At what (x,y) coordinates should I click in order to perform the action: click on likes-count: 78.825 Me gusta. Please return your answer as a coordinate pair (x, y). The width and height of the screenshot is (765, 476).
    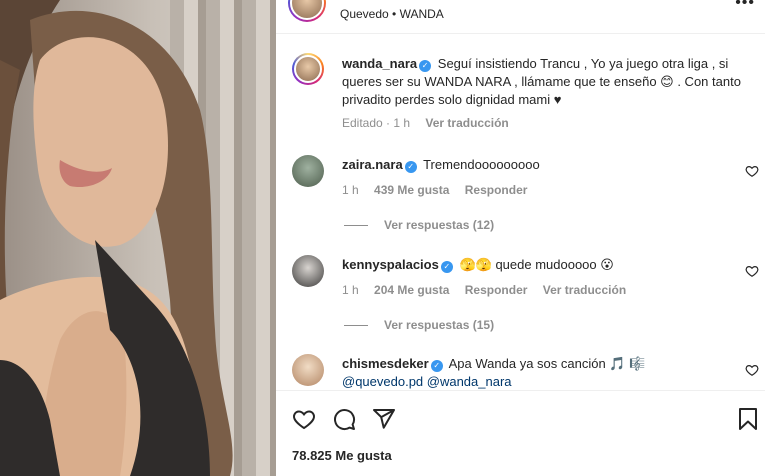
    Looking at the image, I should click on (342, 455).